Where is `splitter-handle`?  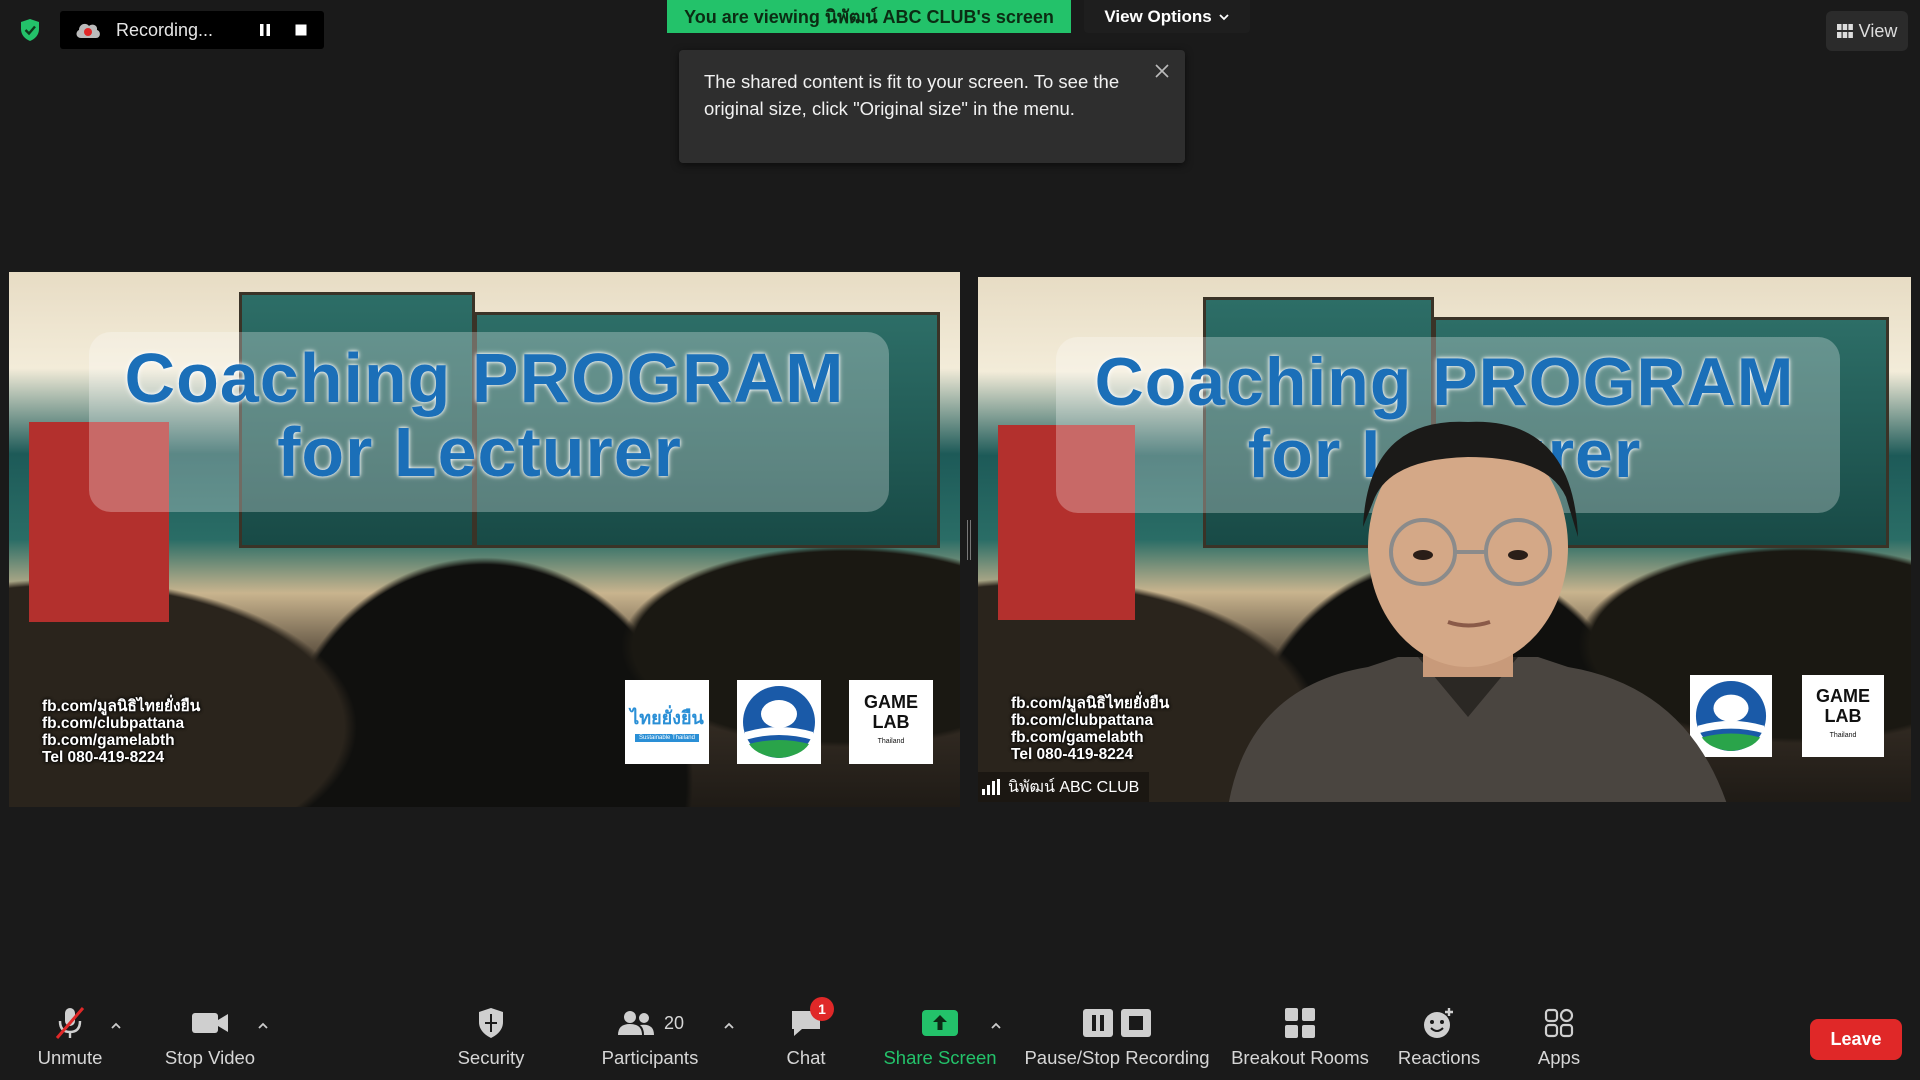 splitter-handle is located at coordinates (969, 540).